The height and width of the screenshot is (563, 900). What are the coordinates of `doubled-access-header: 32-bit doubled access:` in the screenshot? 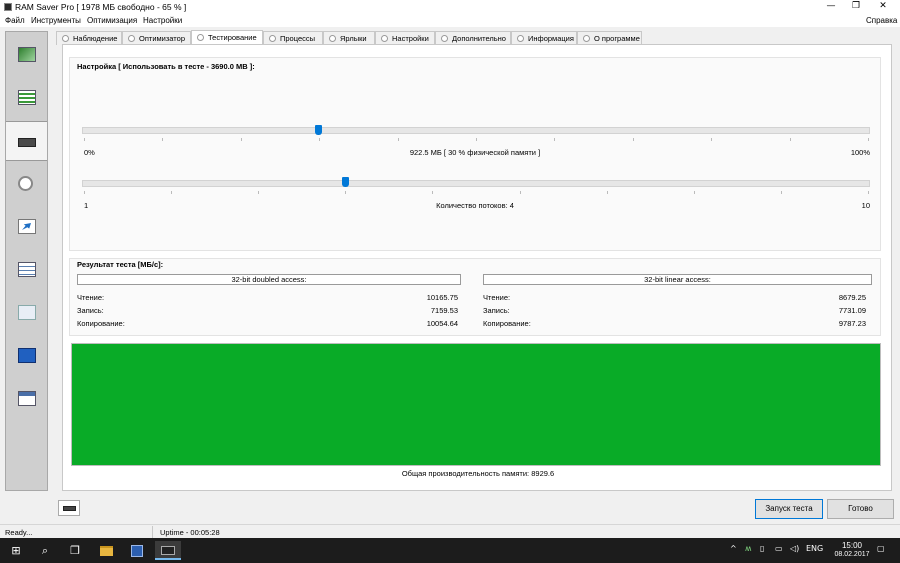 It's located at (269, 279).